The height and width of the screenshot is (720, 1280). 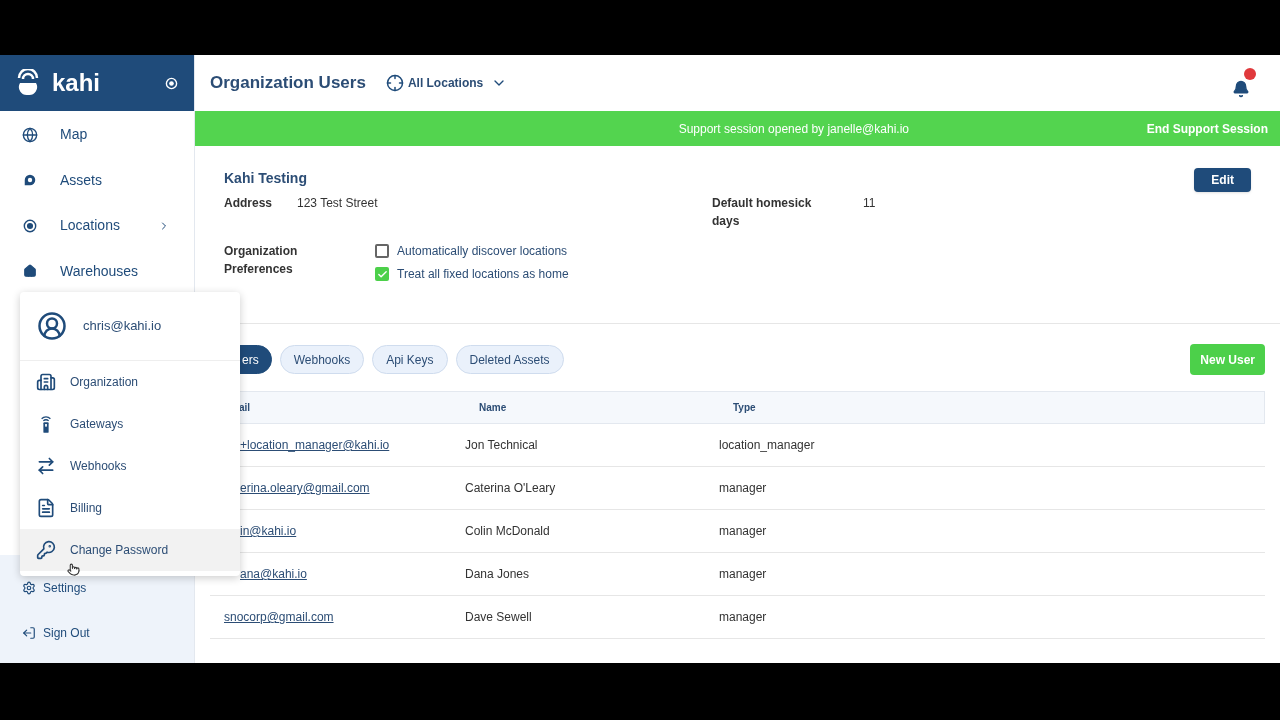 I want to click on email-link: in@kahi.io, so click(x=268, y=531).